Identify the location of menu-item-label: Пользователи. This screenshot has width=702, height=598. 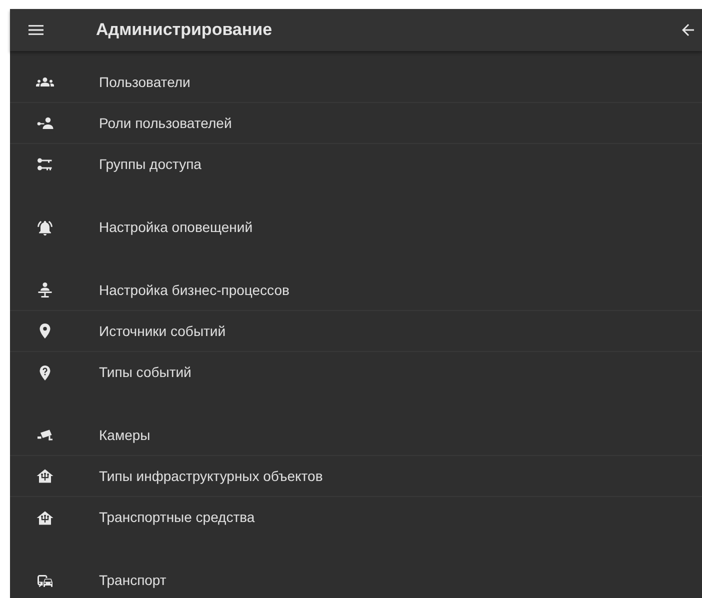
(144, 82).